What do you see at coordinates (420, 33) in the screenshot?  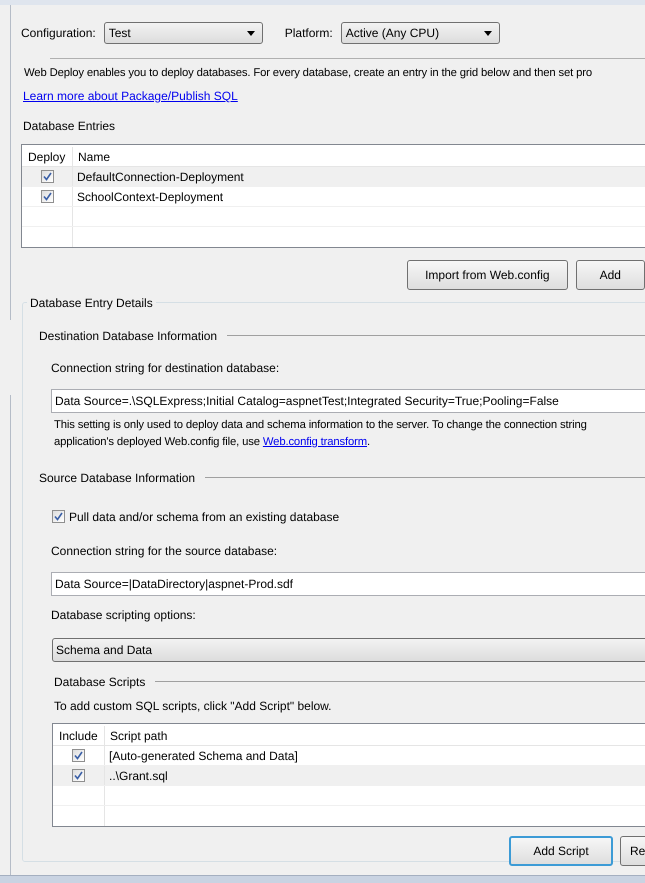 I see `platform-dropdown: Active (Any CPU)` at bounding box center [420, 33].